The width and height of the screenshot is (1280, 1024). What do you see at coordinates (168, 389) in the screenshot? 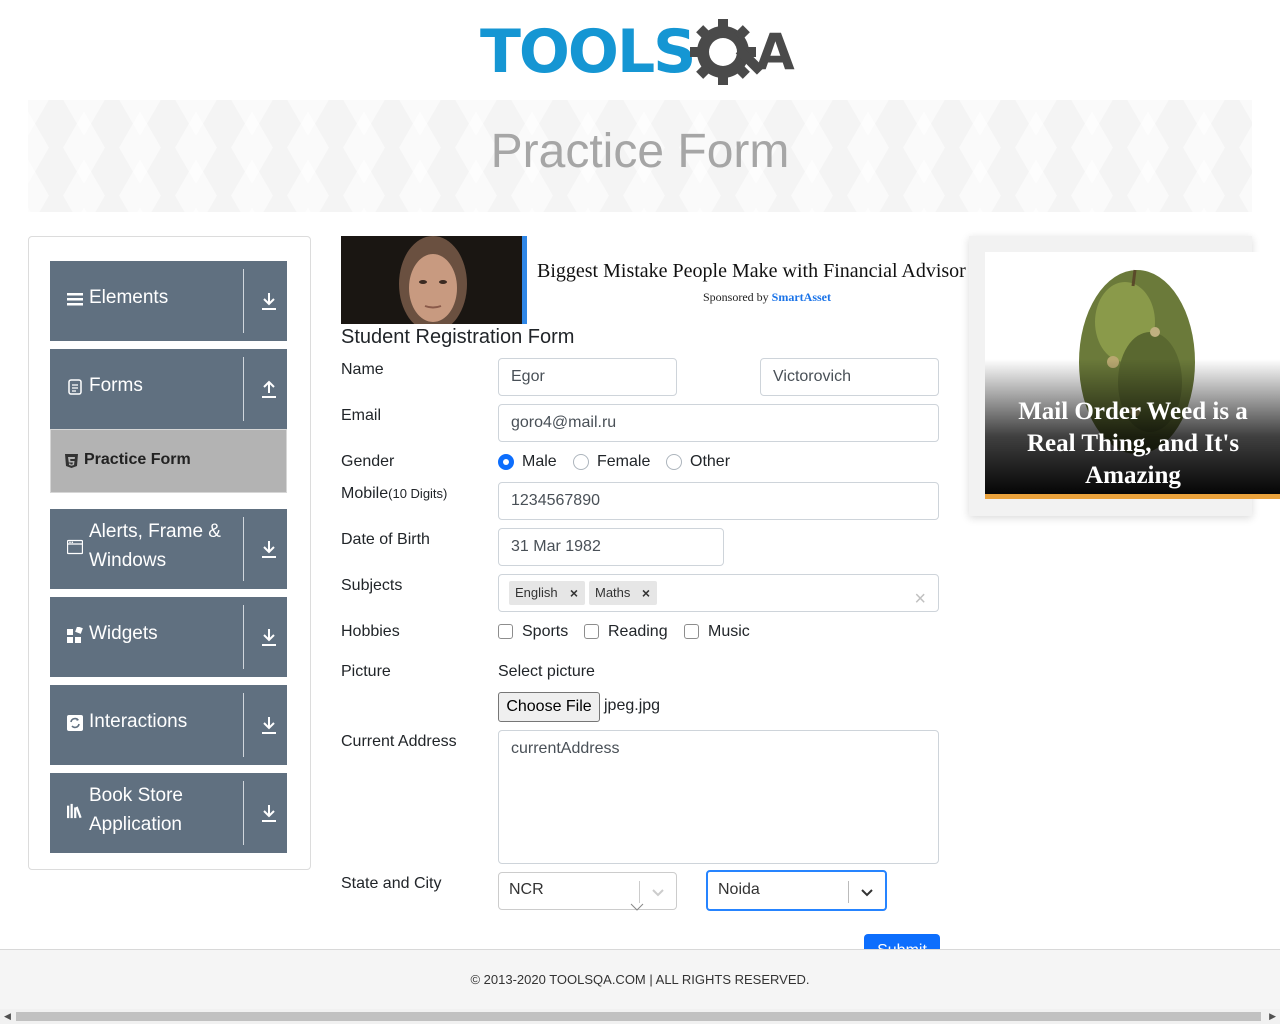
I see `sidebar-group-forms: Forms` at bounding box center [168, 389].